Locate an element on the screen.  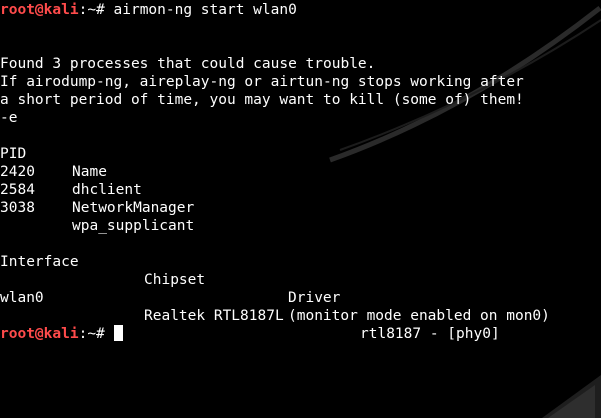
monitor-mode-note: (monitor mode enabled on mon0) is located at coordinates (419, 316).